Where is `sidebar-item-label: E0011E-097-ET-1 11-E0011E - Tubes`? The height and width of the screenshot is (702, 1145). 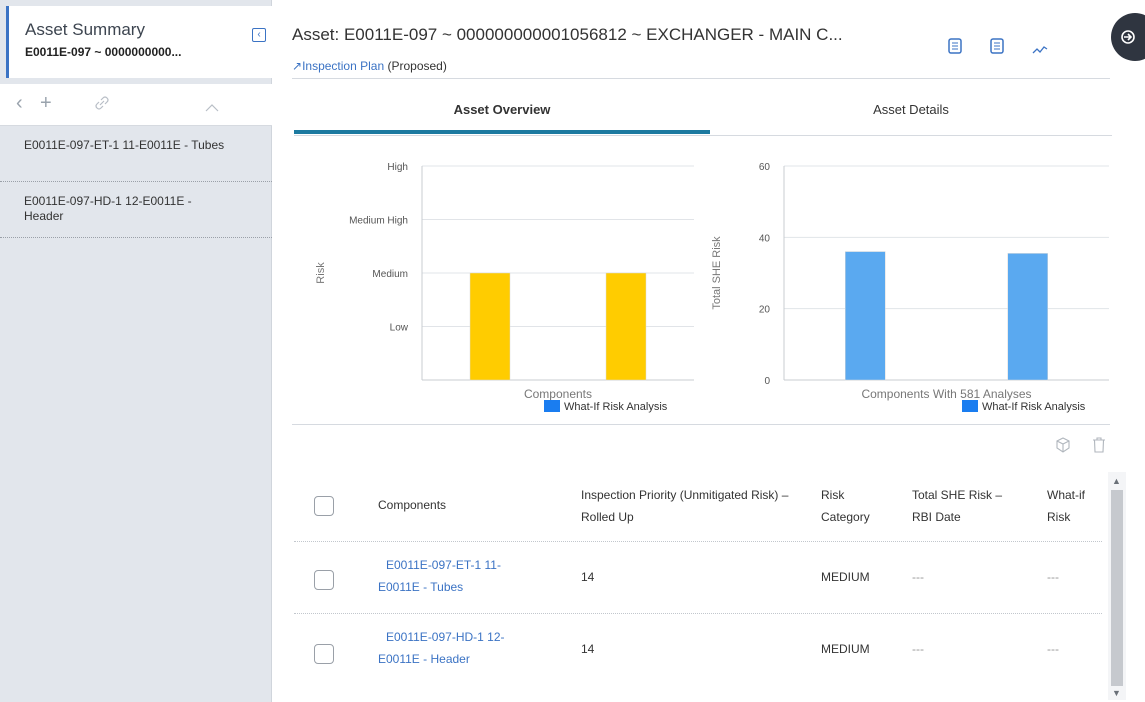 sidebar-item-label: E0011E-097-ET-1 11-E0011E - Tubes is located at coordinates (124, 145).